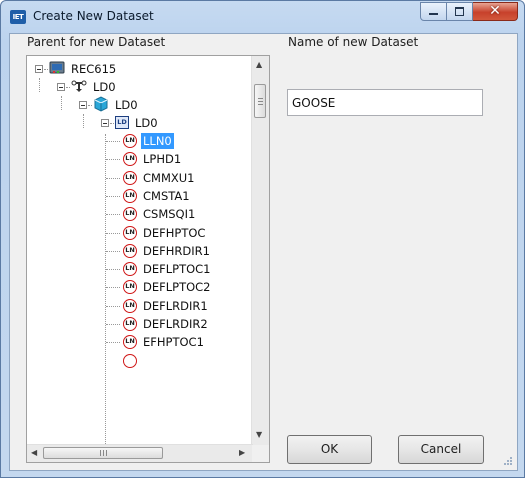  I want to click on tree-node-logical-node: LN DEFHRDIR1, so click(137, 251).